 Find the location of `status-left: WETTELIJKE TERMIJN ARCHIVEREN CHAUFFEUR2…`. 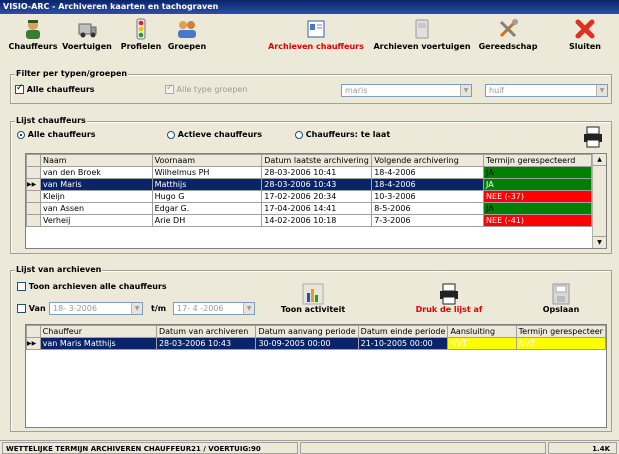

status-left: WETTELIJKE TERMIJN ARCHIVEREN CHAUFFEUR2… is located at coordinates (150, 448).